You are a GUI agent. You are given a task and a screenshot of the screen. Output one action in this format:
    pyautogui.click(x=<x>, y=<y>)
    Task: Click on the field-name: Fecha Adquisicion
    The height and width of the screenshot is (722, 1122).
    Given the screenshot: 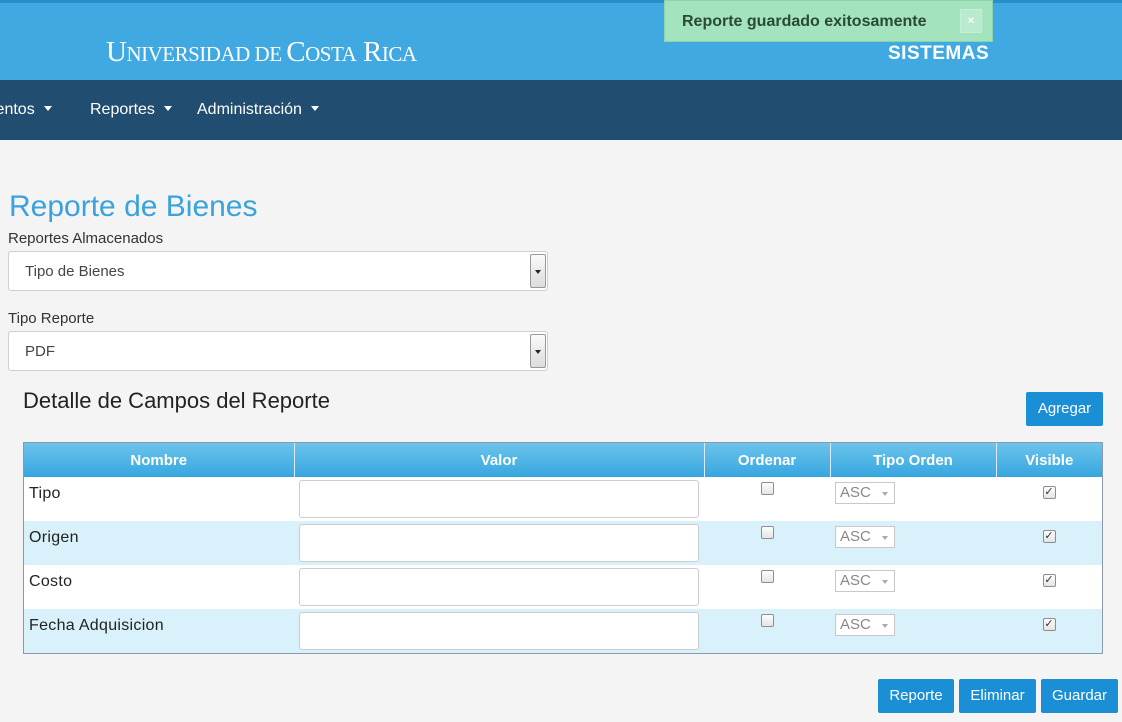 What is the action you would take?
    pyautogui.click(x=159, y=631)
    